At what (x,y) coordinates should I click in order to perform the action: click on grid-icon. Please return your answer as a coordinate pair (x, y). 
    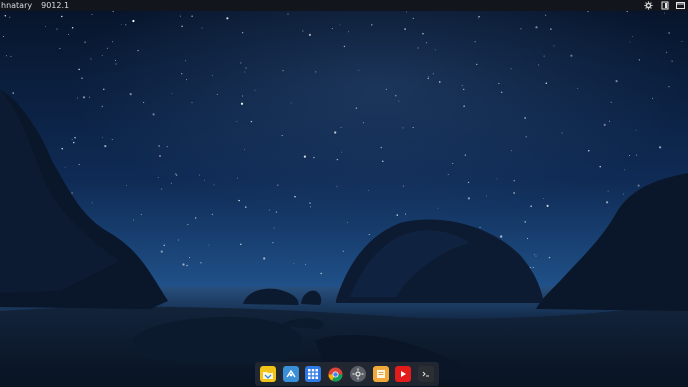
    Looking at the image, I should click on (313, 374).